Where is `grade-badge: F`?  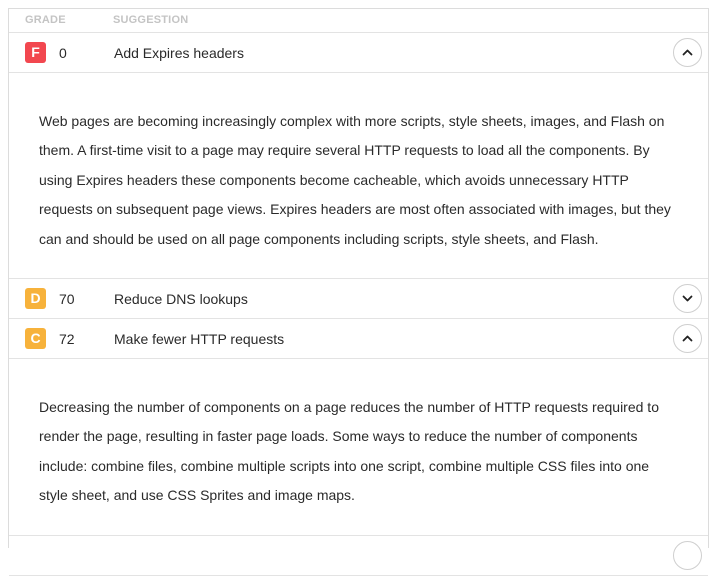 grade-badge: F is located at coordinates (35, 52).